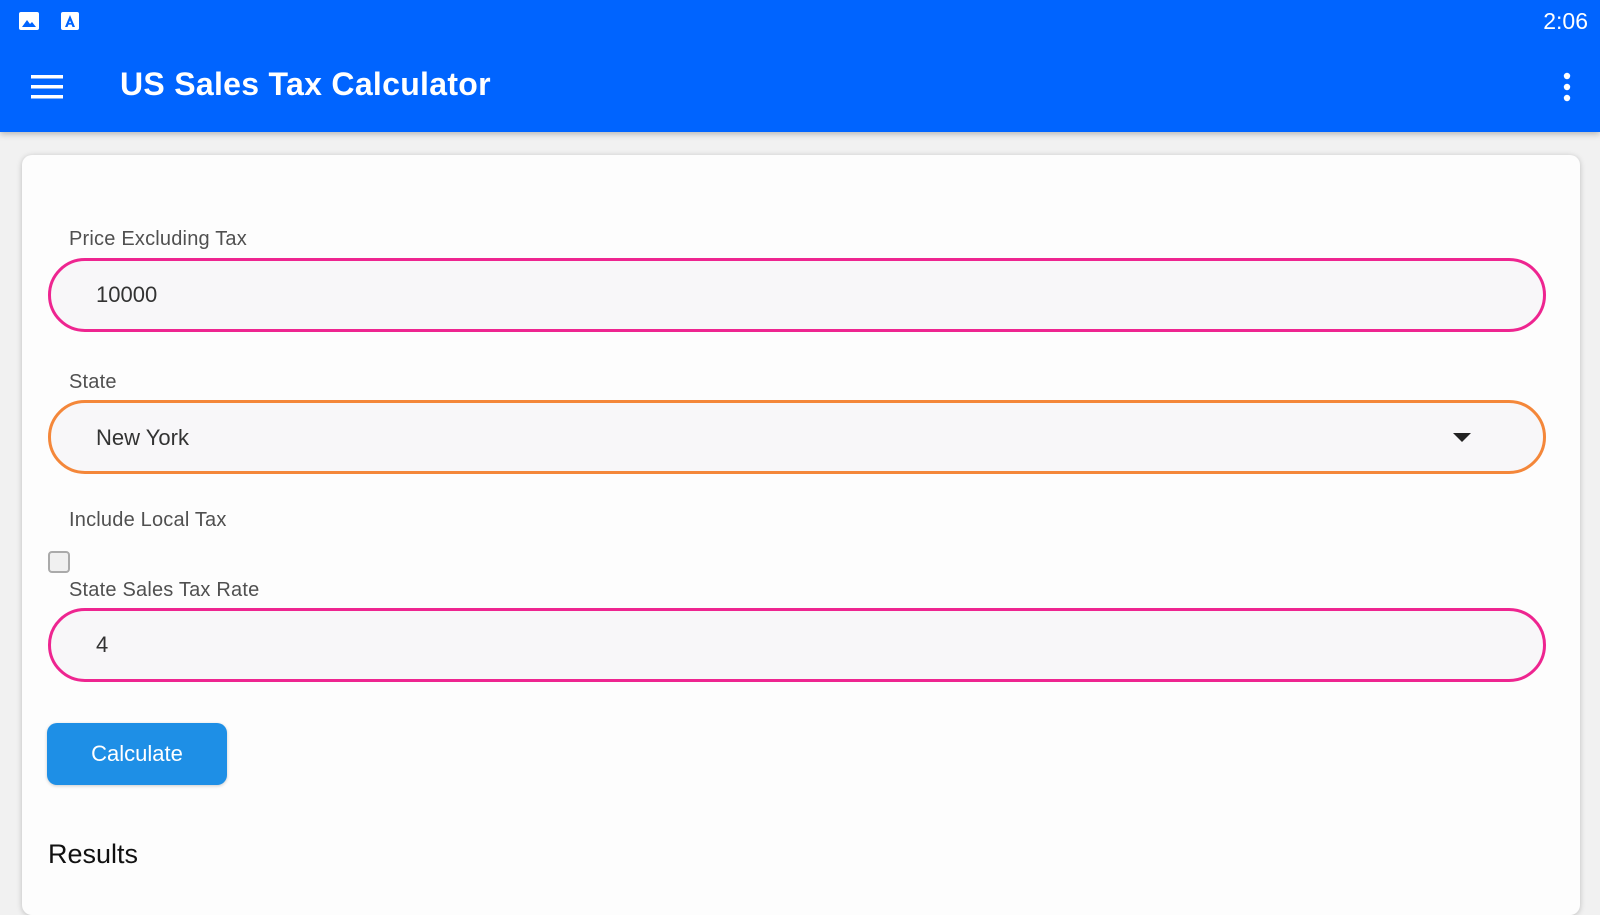  I want to click on rate-input, so click(797, 645).